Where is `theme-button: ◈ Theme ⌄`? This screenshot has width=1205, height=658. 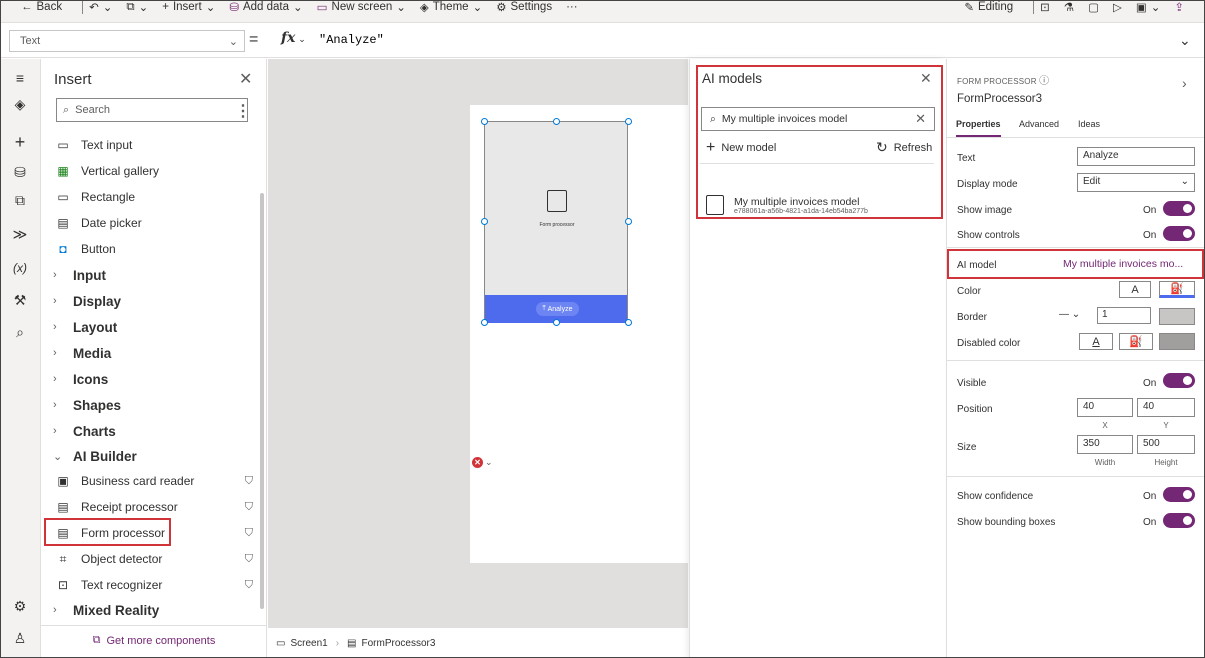 theme-button: ◈ Theme ⌄ is located at coordinates (451, 7).